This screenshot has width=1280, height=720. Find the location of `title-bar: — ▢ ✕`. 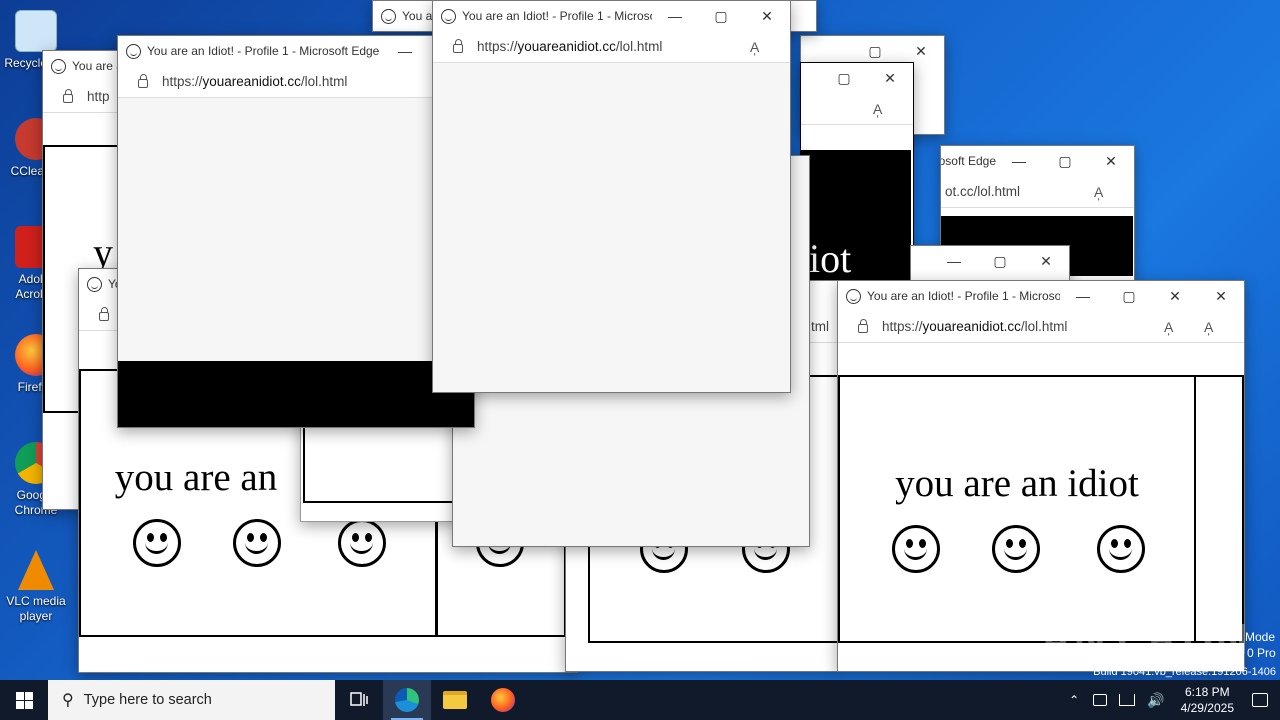

title-bar: — ▢ ✕ is located at coordinates (990, 261).